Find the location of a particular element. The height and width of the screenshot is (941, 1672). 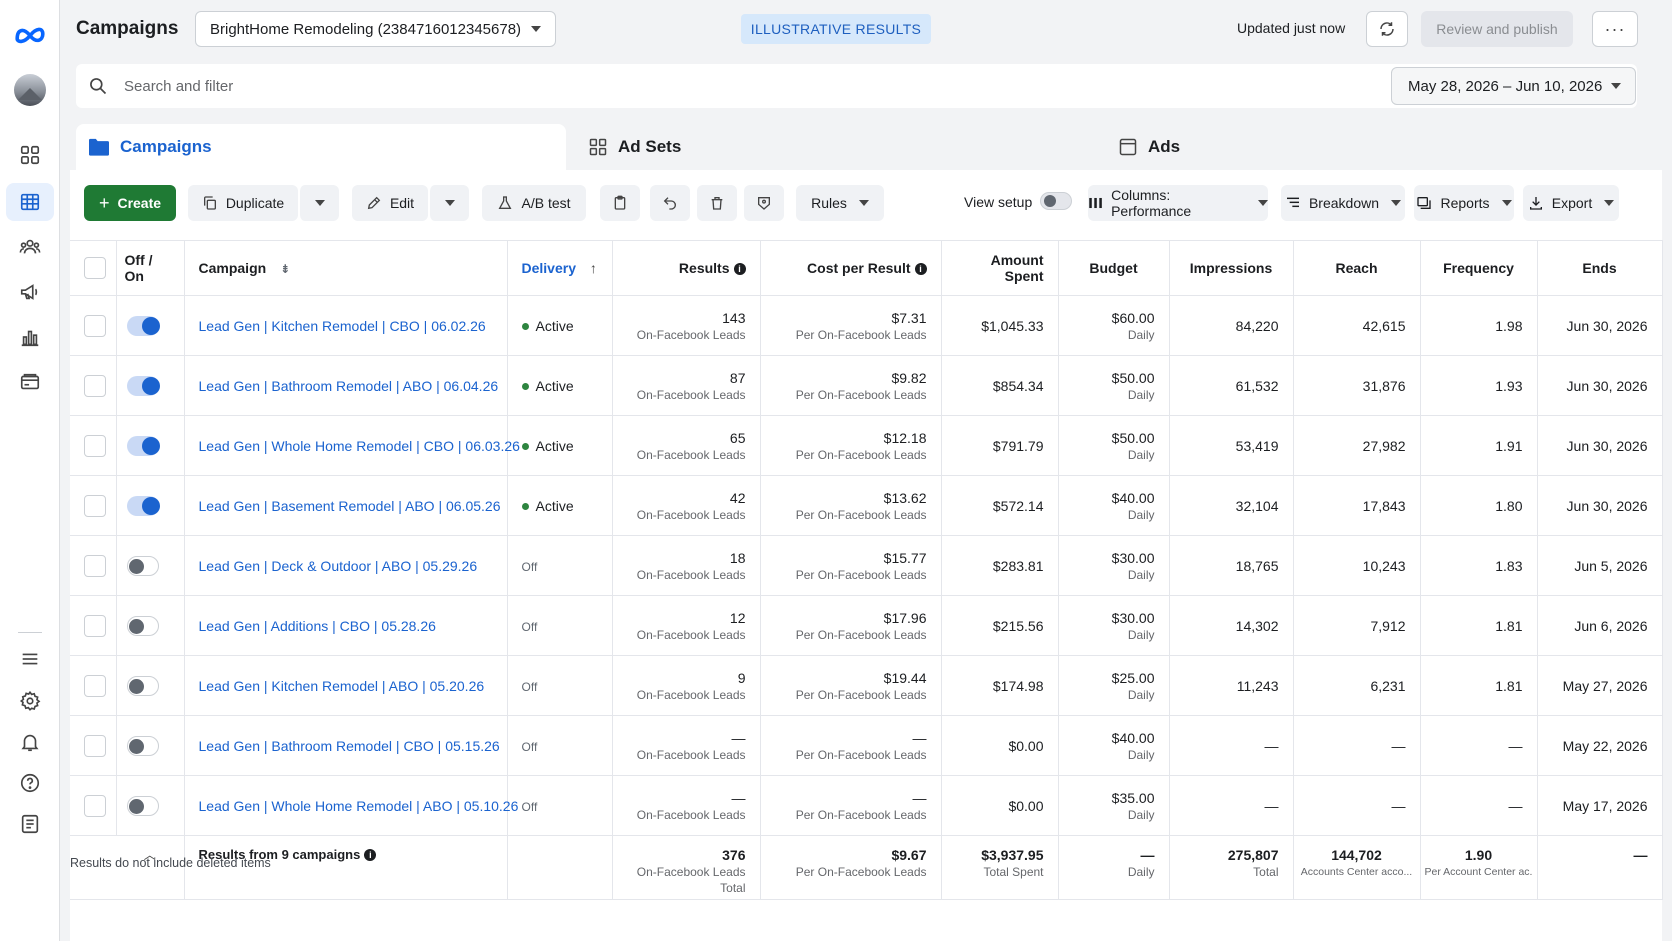

ab-test-button: A/B test is located at coordinates (534, 203).